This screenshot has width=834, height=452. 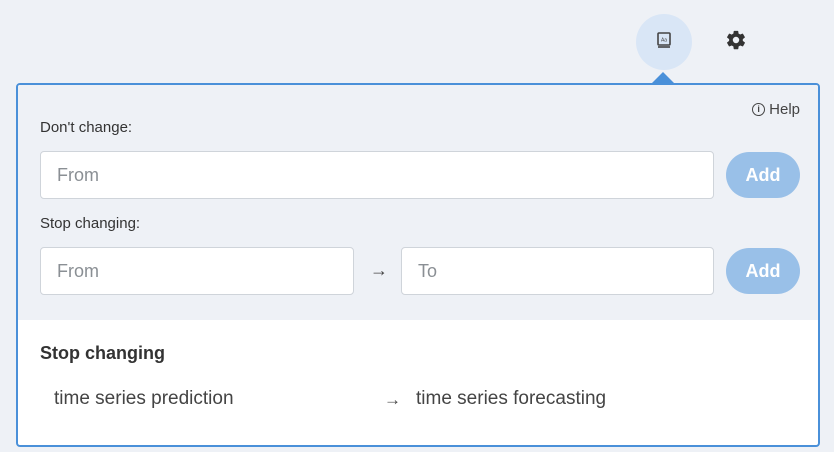 What do you see at coordinates (557, 271) in the screenshot?
I see `stop-changing-to-input` at bounding box center [557, 271].